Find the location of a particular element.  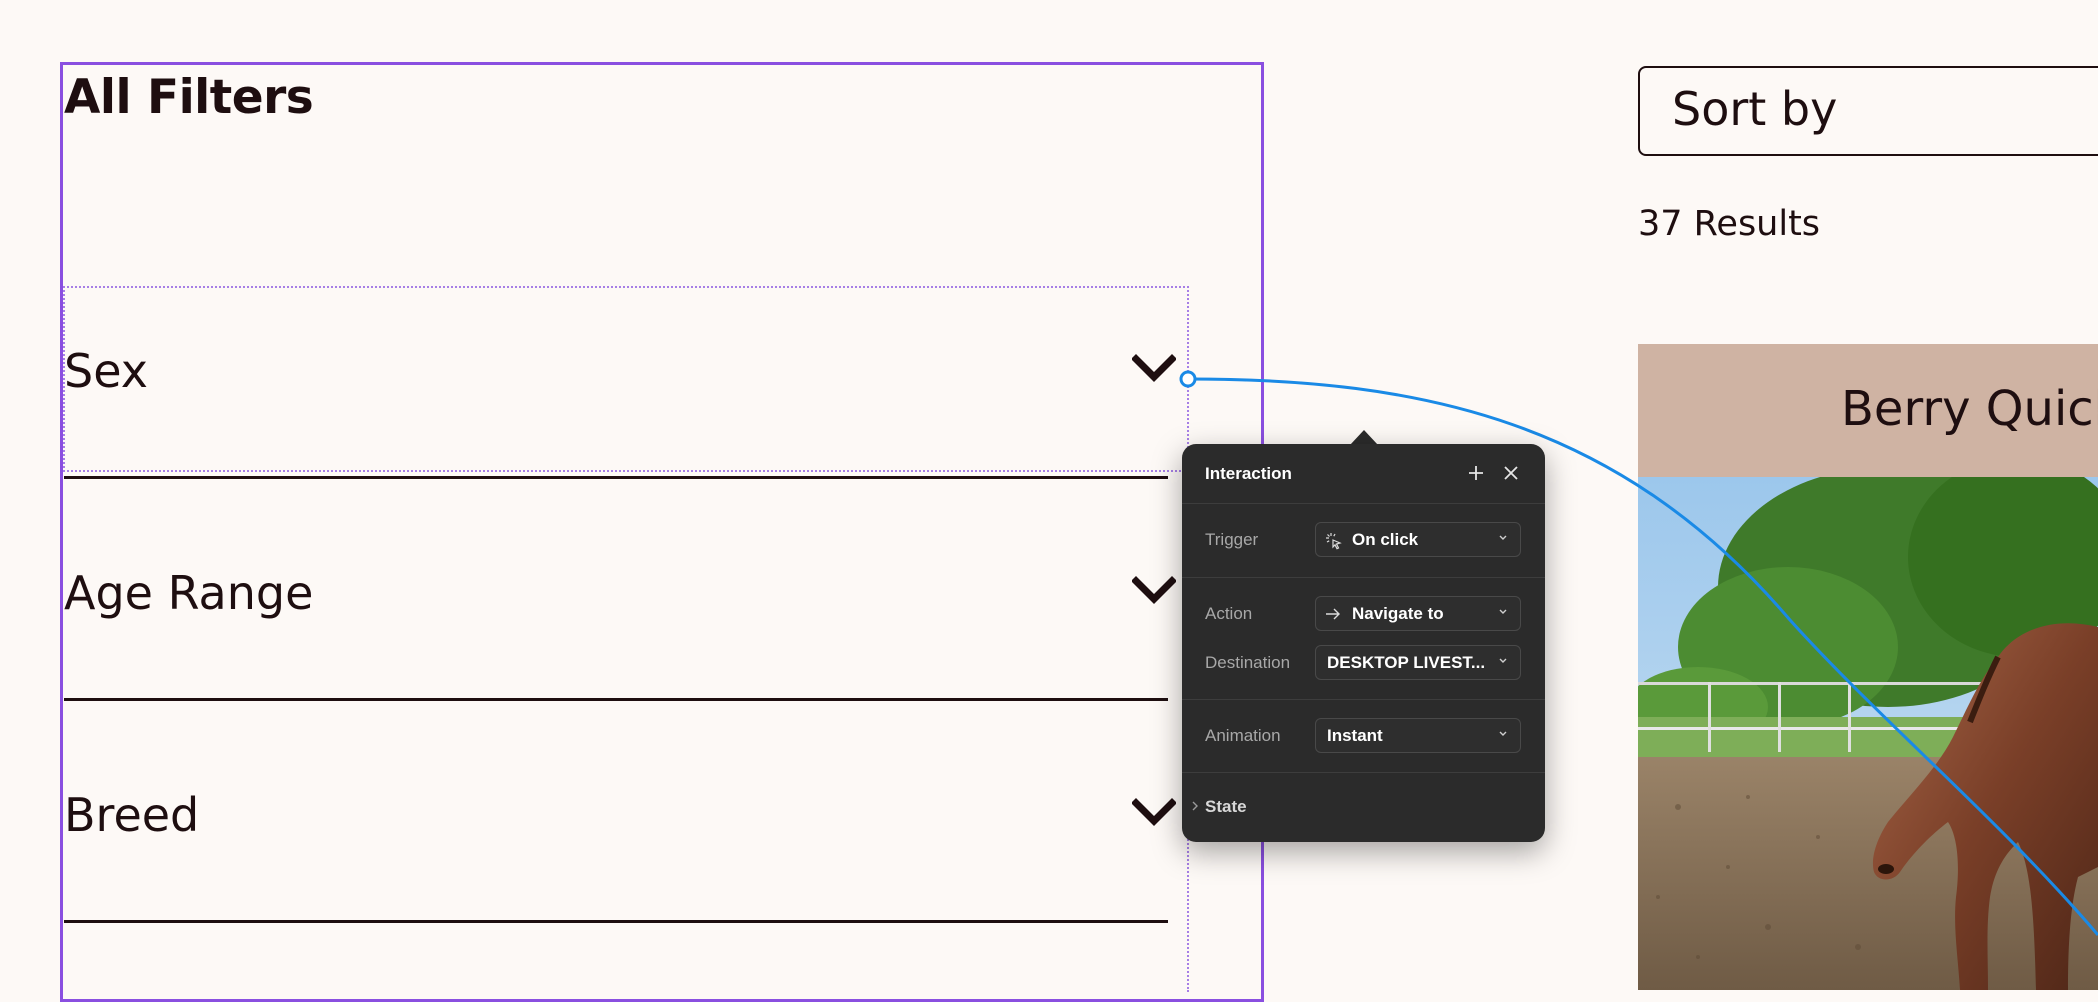

plus-icon is located at coordinates (1476, 473).